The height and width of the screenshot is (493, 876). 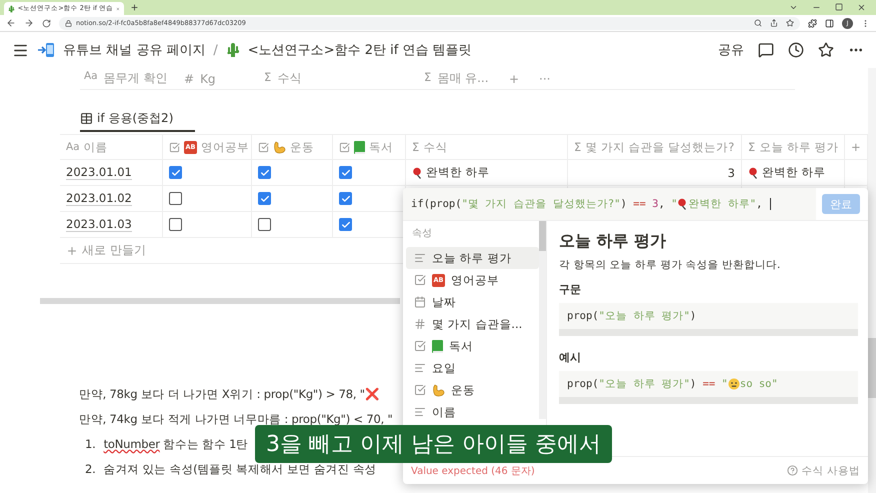 I want to click on count-cell: 3, so click(x=655, y=173).